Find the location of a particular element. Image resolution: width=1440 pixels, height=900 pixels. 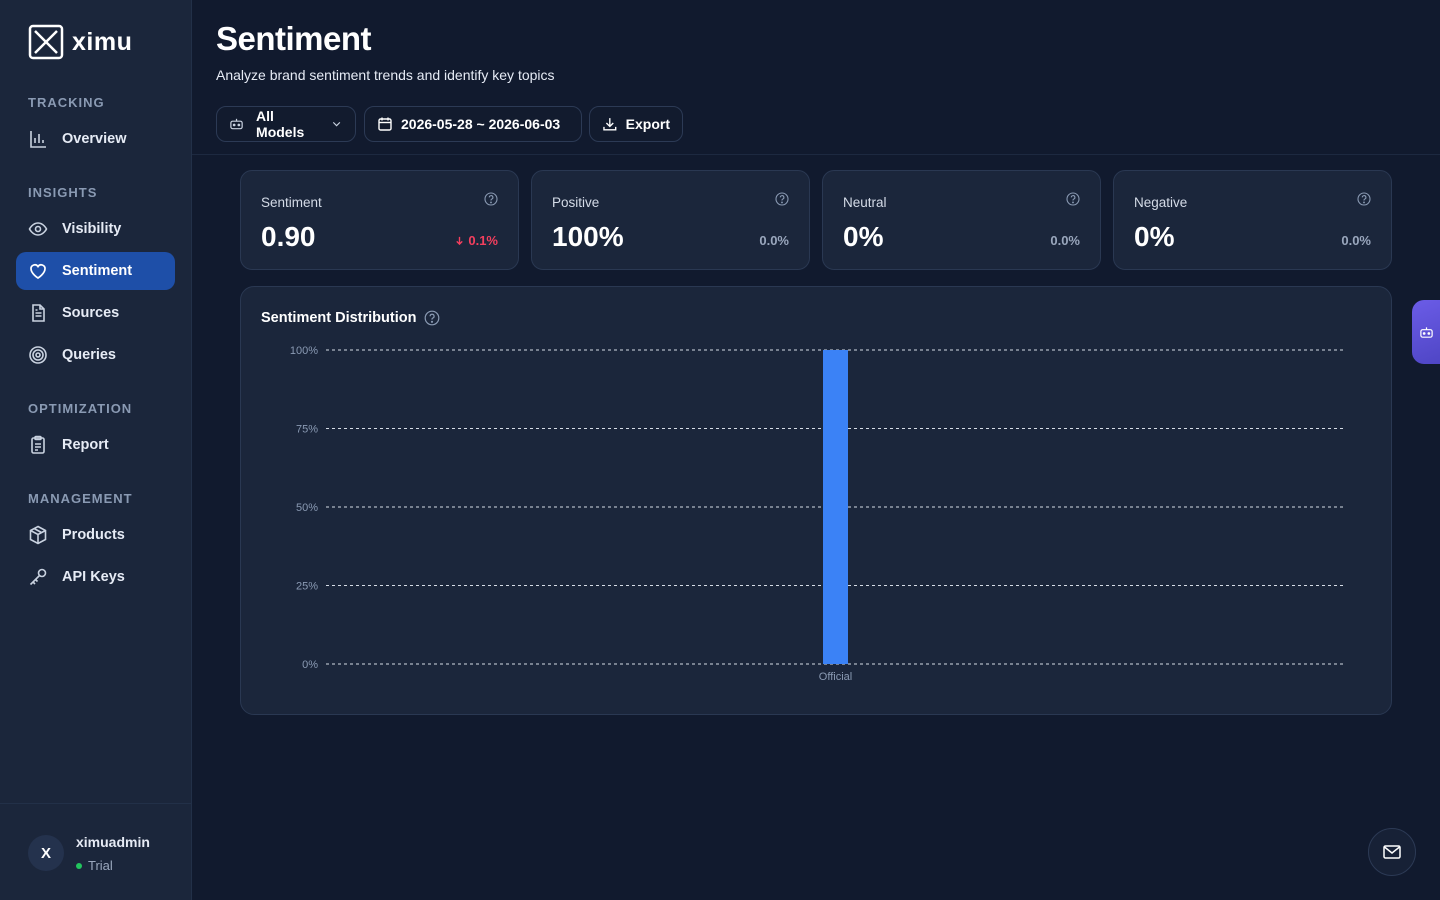

section-title-tracking: TRACKING is located at coordinates (66, 102).